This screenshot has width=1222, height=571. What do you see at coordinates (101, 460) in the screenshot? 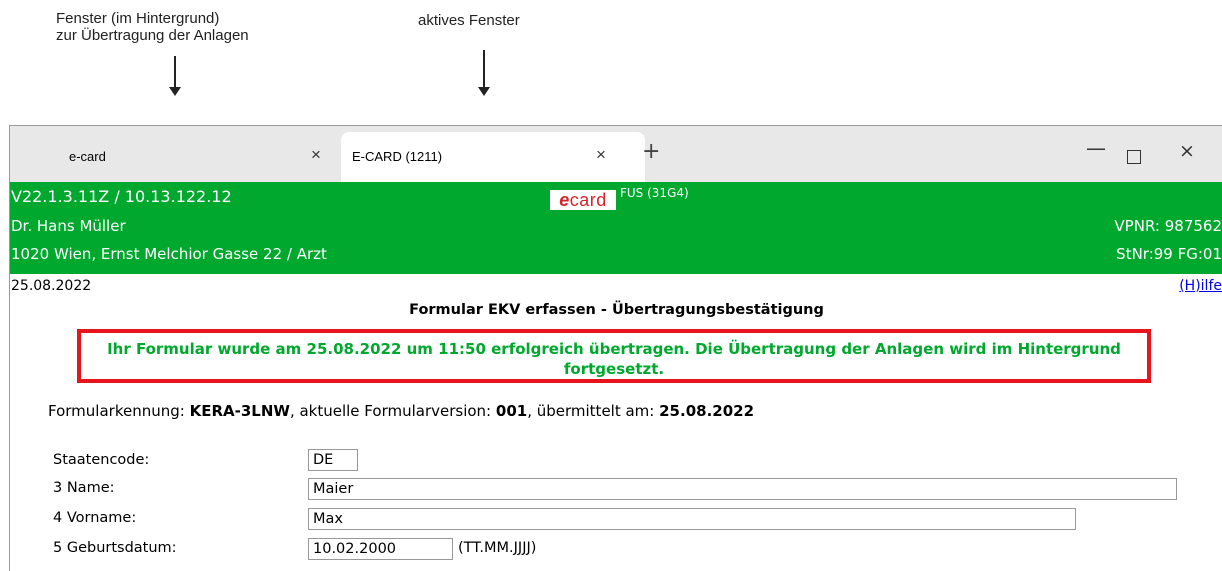
I see `staatencode-label: Staatencode:` at bounding box center [101, 460].